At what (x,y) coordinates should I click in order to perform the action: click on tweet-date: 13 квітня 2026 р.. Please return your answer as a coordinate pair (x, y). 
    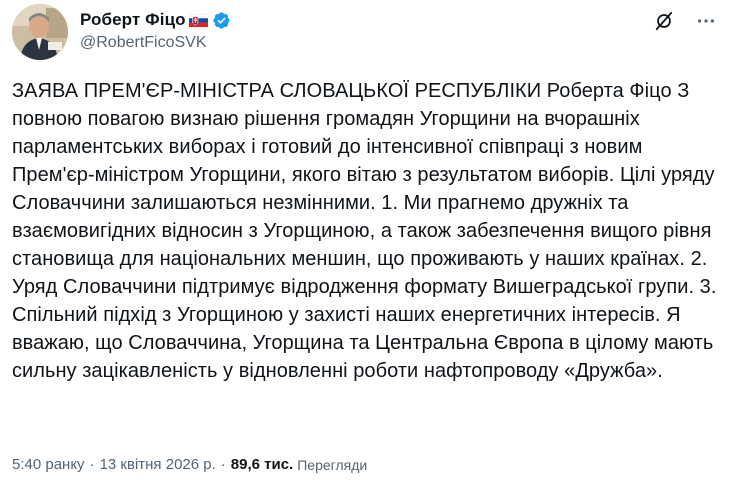
    Looking at the image, I should click on (158, 464).